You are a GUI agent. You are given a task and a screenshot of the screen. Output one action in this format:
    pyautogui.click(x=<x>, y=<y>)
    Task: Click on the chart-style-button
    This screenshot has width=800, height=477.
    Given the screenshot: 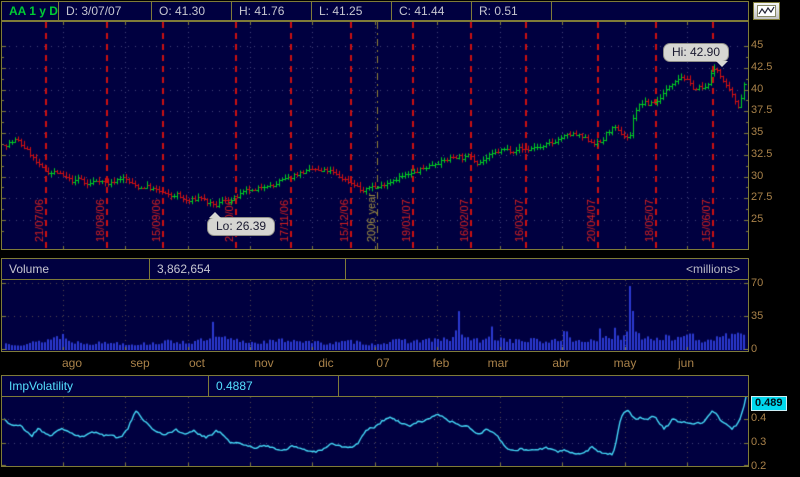 What is the action you would take?
    pyautogui.click(x=766, y=11)
    